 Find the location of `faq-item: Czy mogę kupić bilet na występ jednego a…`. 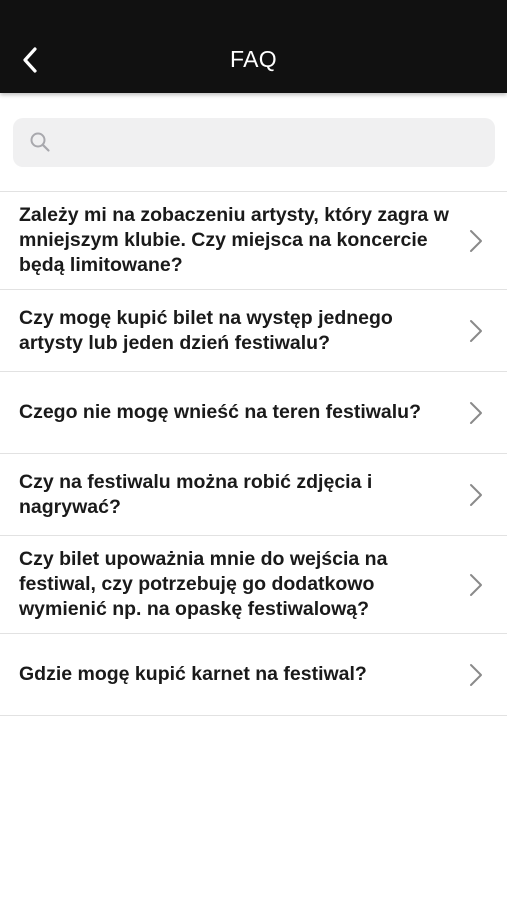

faq-item: Czy mogę kupić bilet na występ jednego a… is located at coordinates (253, 331).